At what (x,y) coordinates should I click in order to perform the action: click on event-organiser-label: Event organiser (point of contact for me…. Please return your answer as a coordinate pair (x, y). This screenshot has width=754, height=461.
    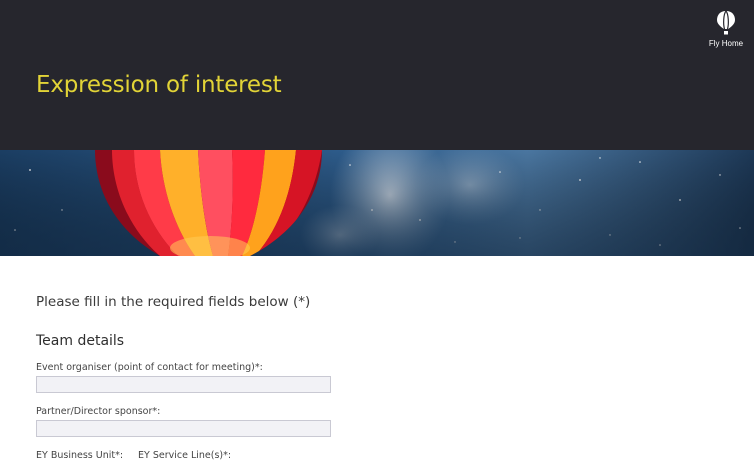
    Looking at the image, I should click on (149, 367).